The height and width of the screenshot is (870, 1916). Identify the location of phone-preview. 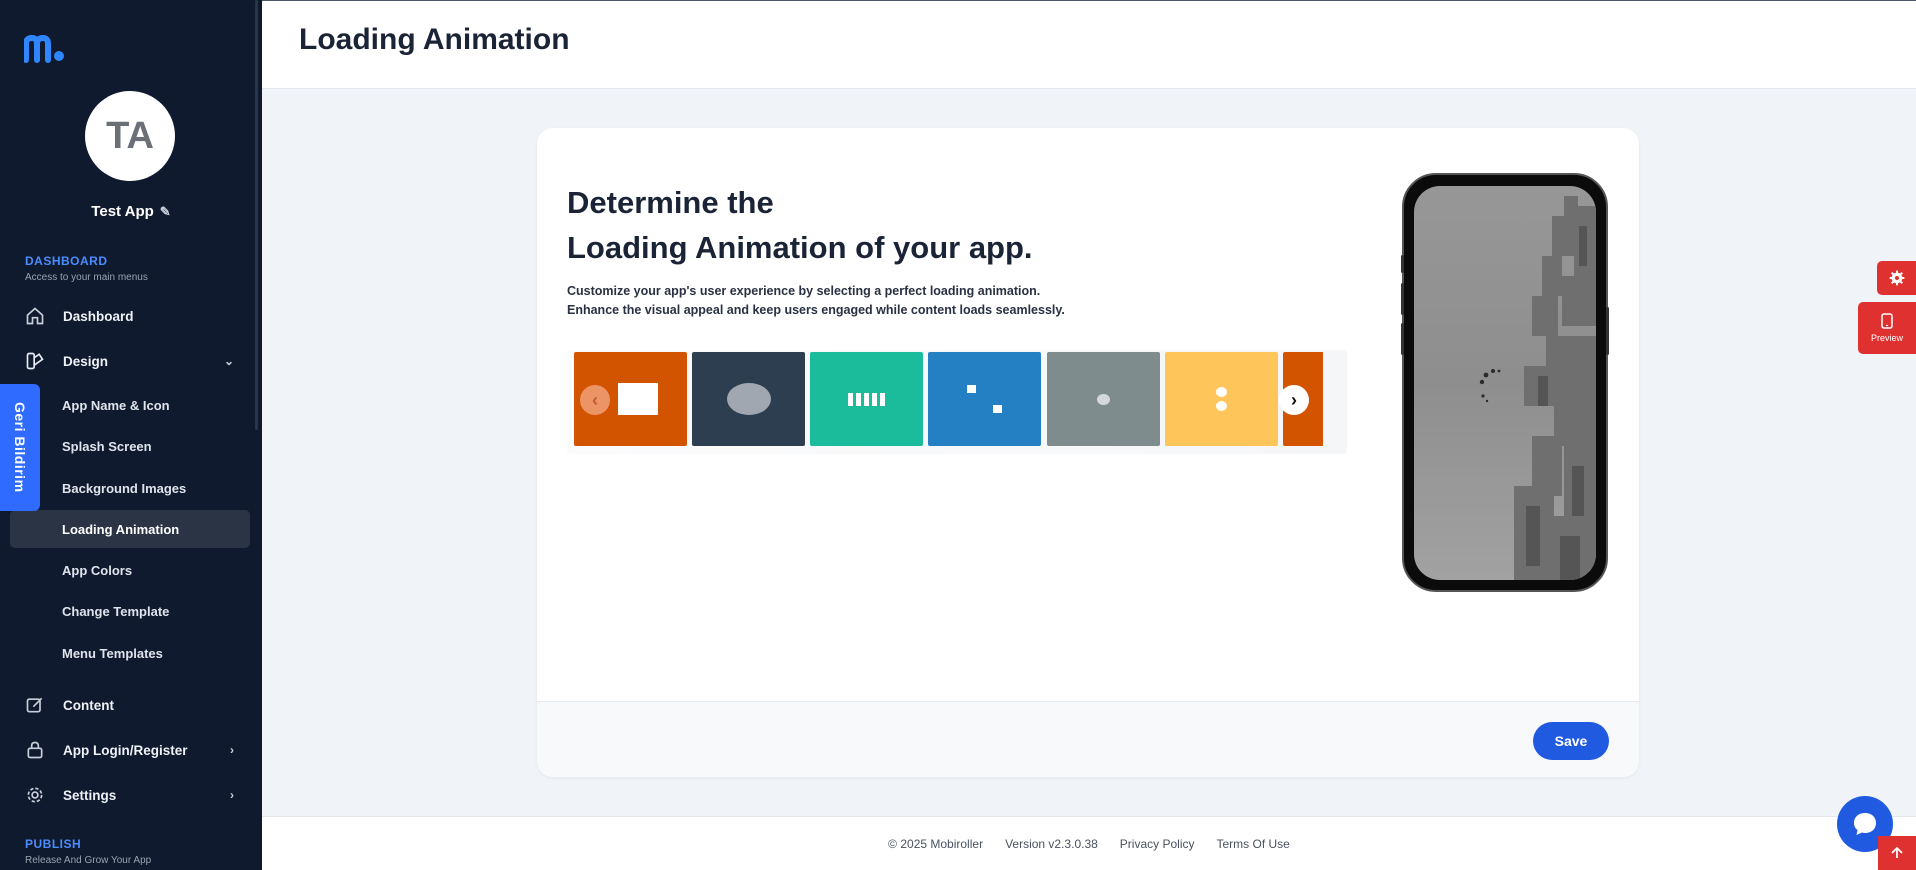
(1505, 382).